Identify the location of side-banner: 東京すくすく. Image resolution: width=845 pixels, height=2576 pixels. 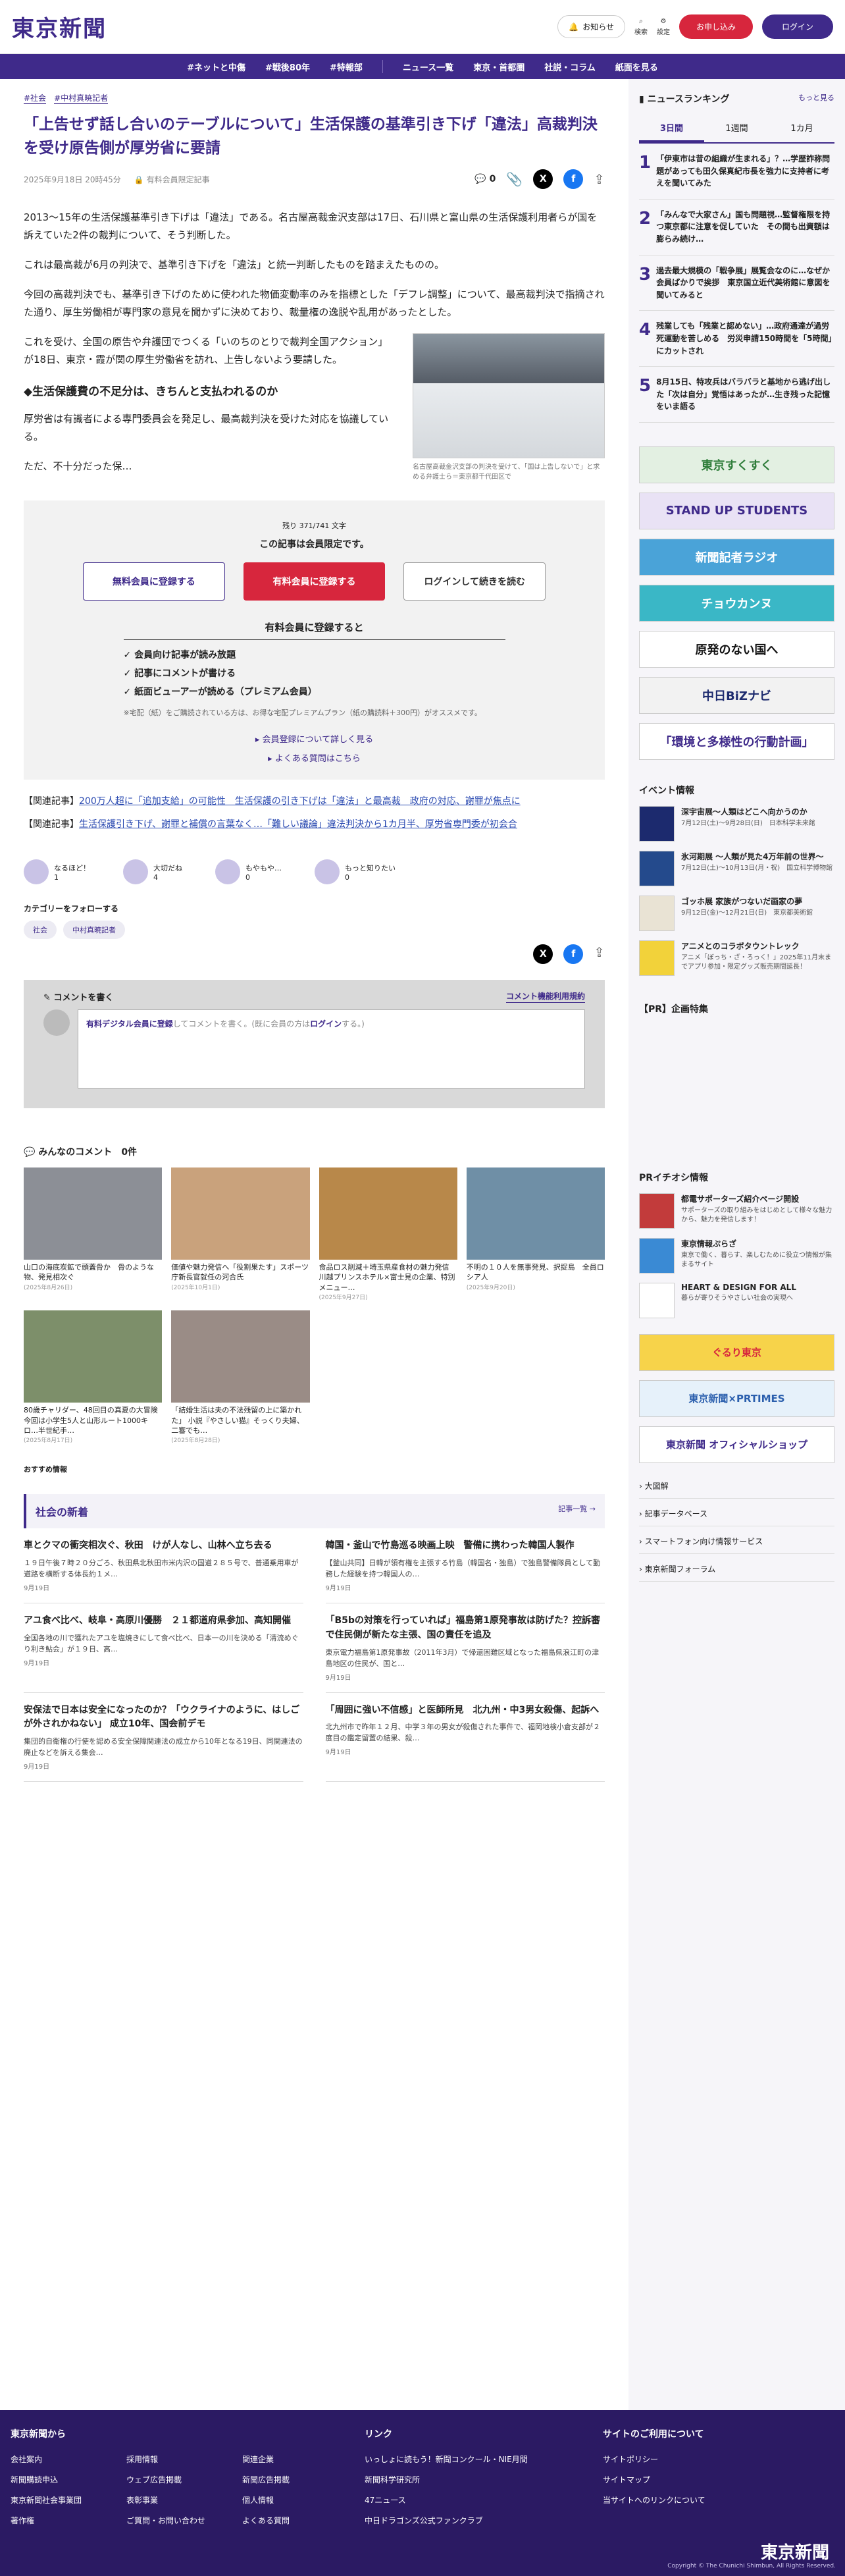
(737, 465).